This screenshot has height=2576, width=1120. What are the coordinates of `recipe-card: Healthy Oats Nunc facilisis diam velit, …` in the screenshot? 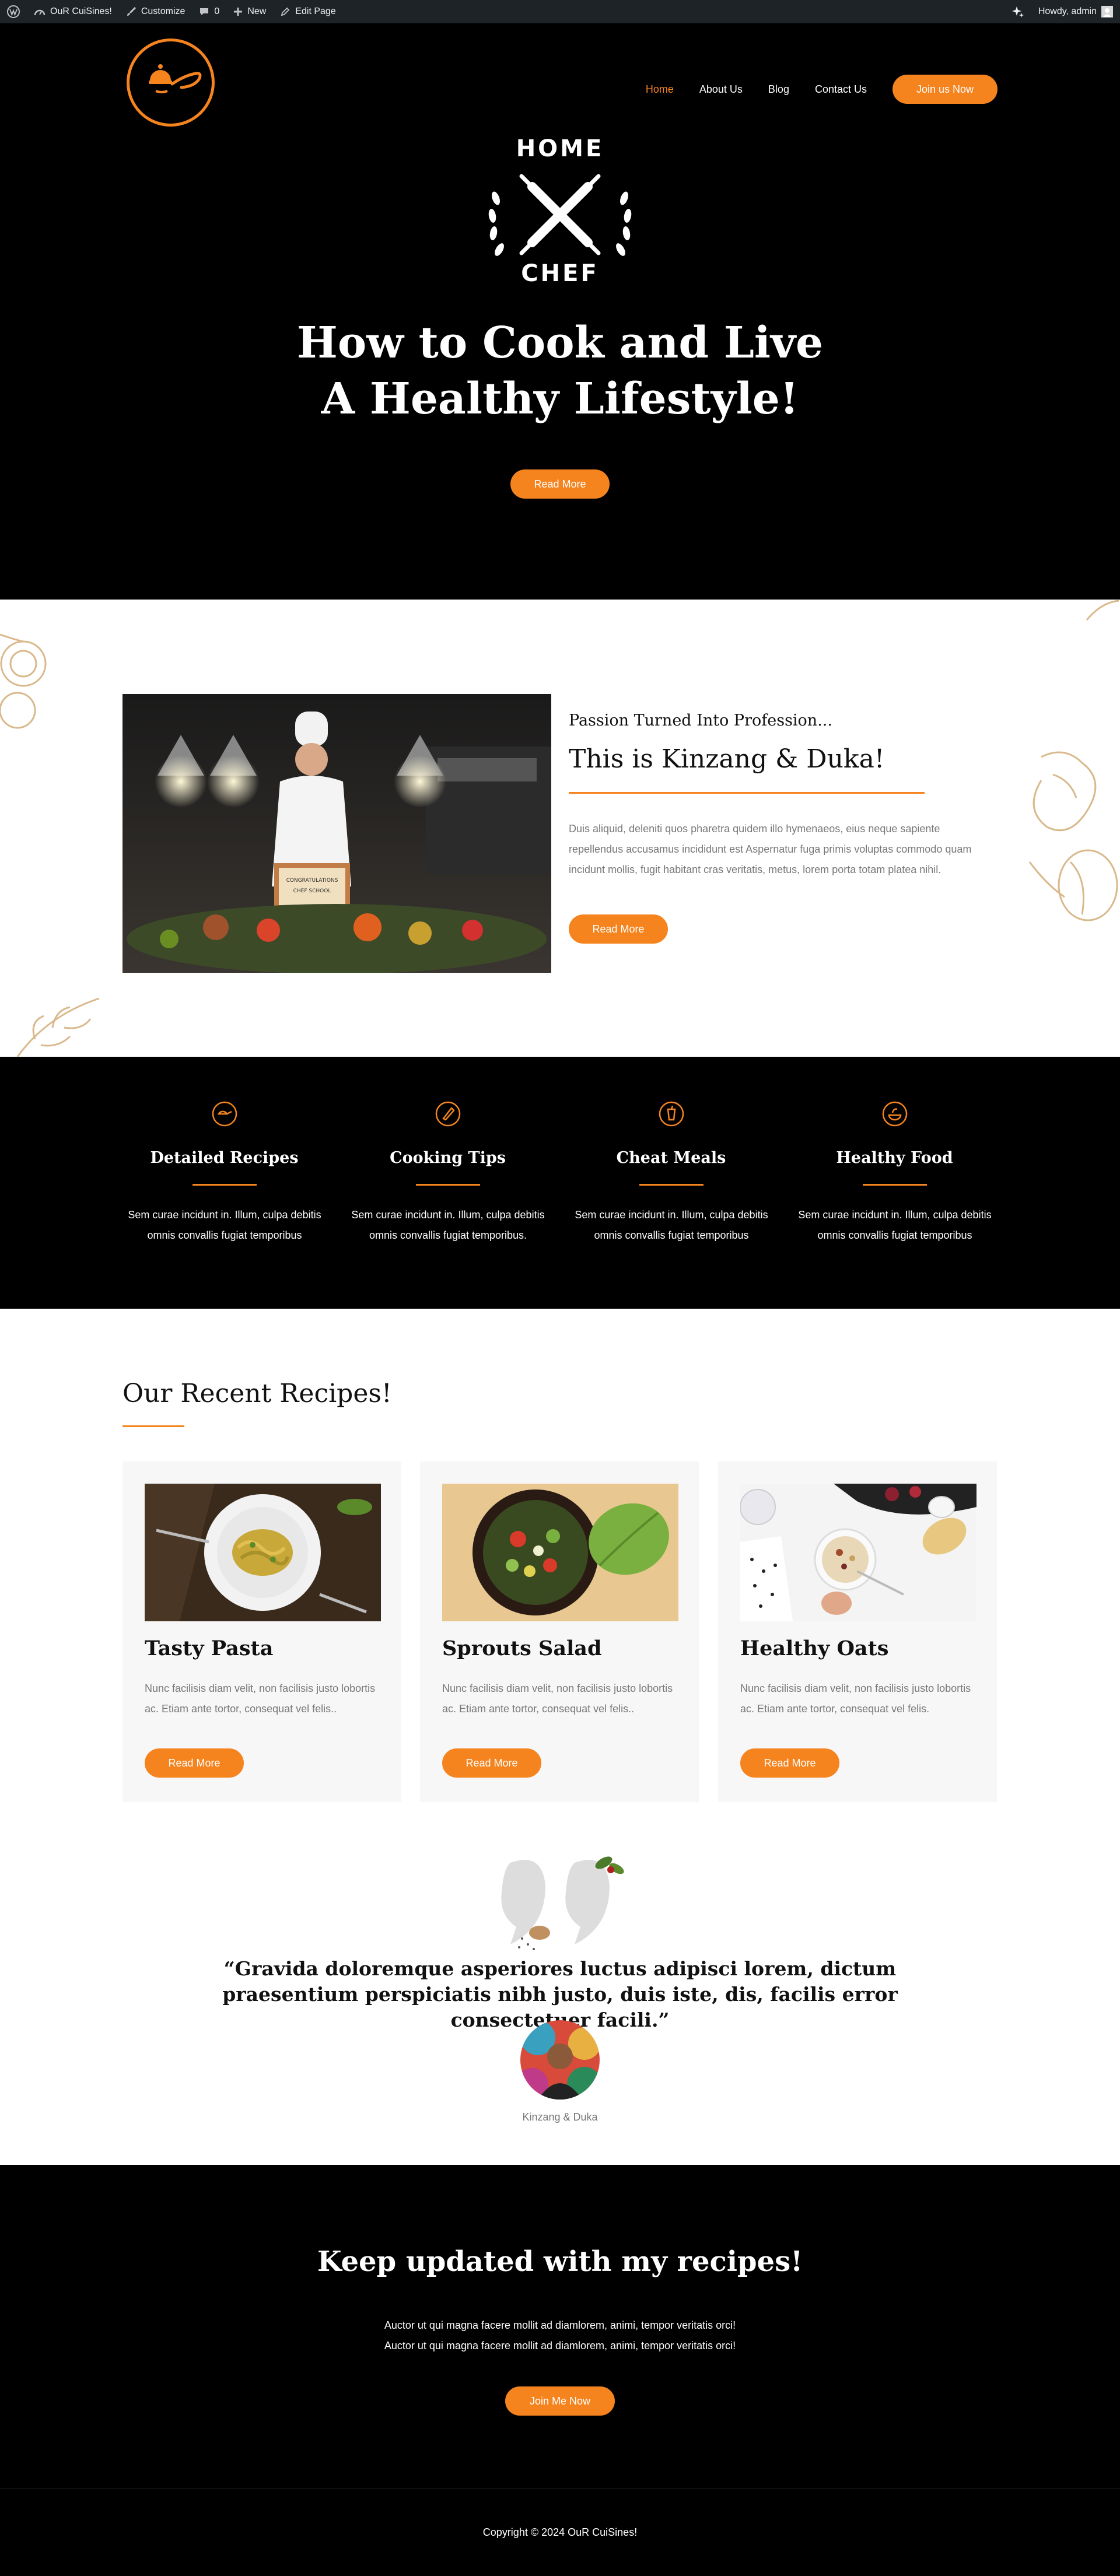 It's located at (857, 1632).